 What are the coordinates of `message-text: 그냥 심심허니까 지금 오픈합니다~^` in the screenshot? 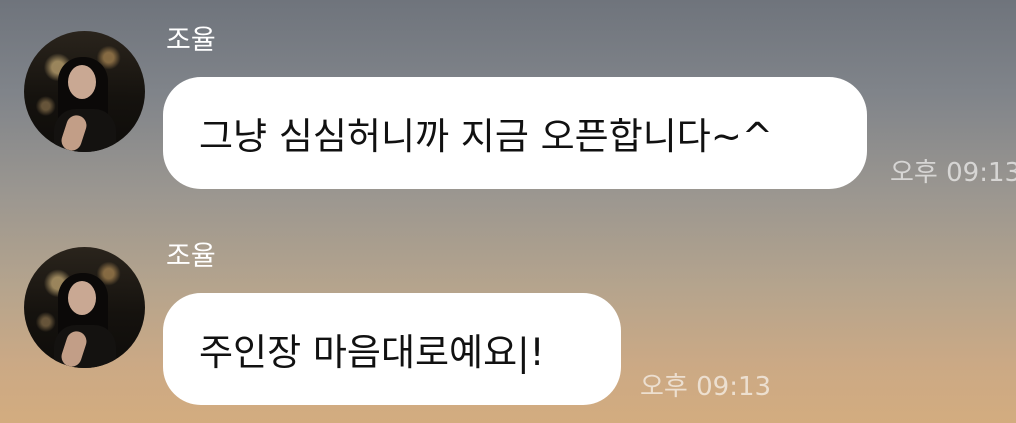 It's located at (486, 136).